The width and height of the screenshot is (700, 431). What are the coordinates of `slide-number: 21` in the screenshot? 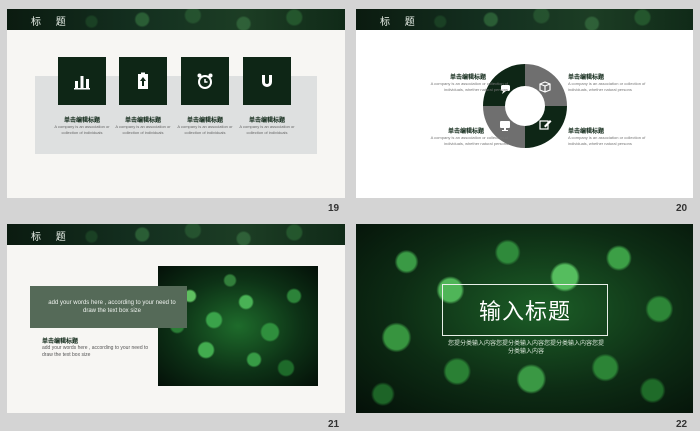 It's located at (334, 424).